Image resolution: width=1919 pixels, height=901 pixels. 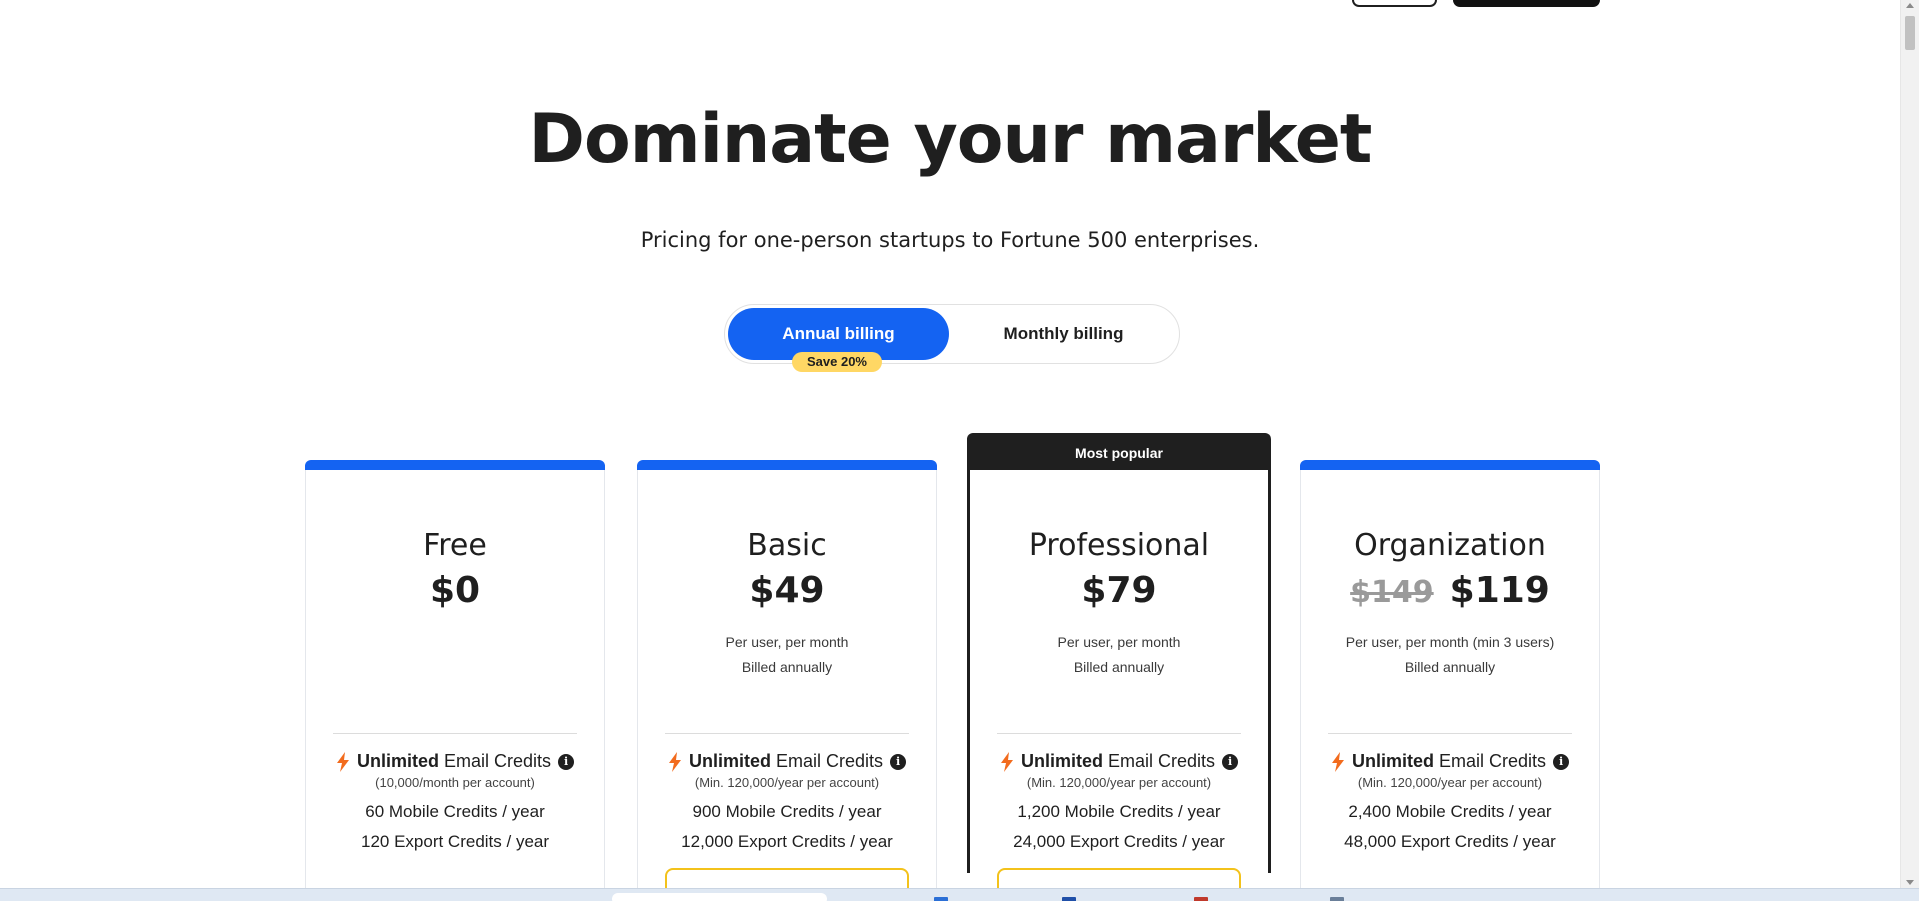 What do you see at coordinates (1119, 453) in the screenshot?
I see `most-popular-badge: Most popular` at bounding box center [1119, 453].